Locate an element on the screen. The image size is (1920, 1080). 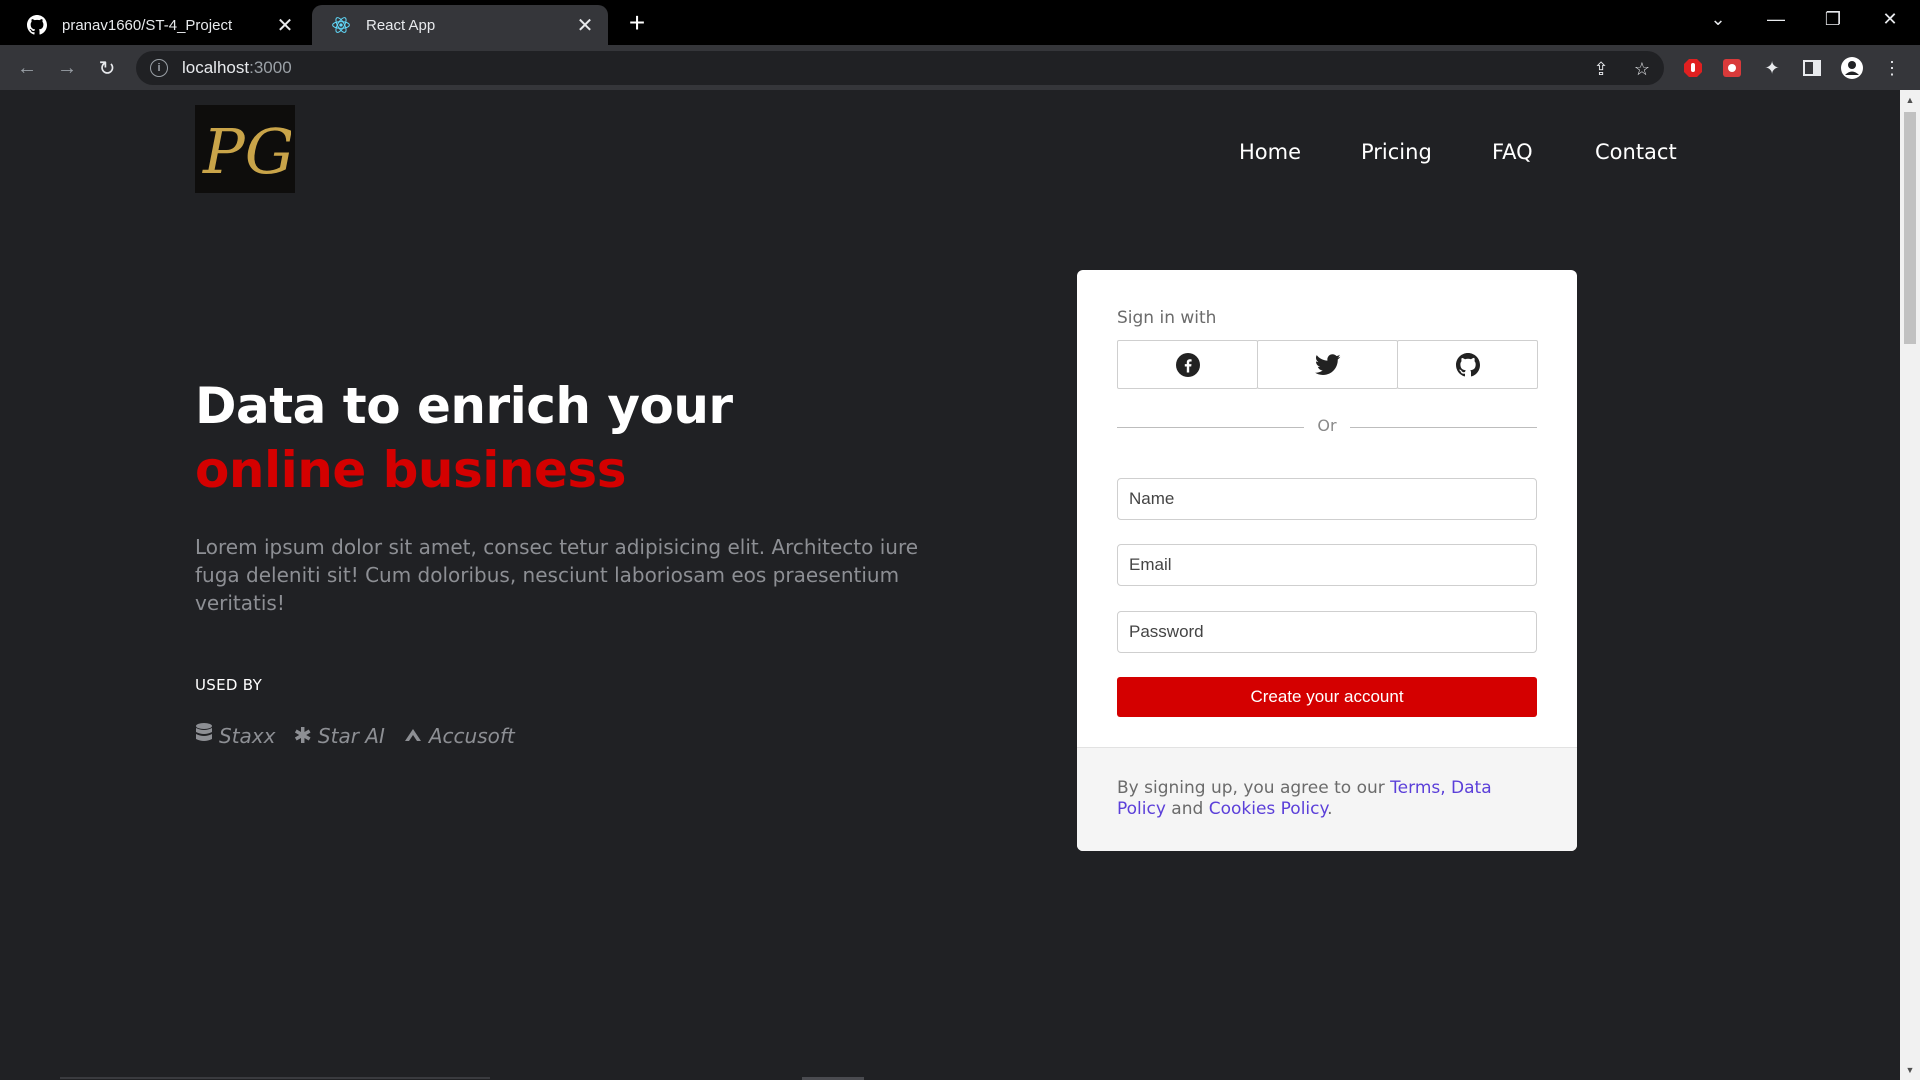
profile-avatar-icon is located at coordinates (1852, 68).